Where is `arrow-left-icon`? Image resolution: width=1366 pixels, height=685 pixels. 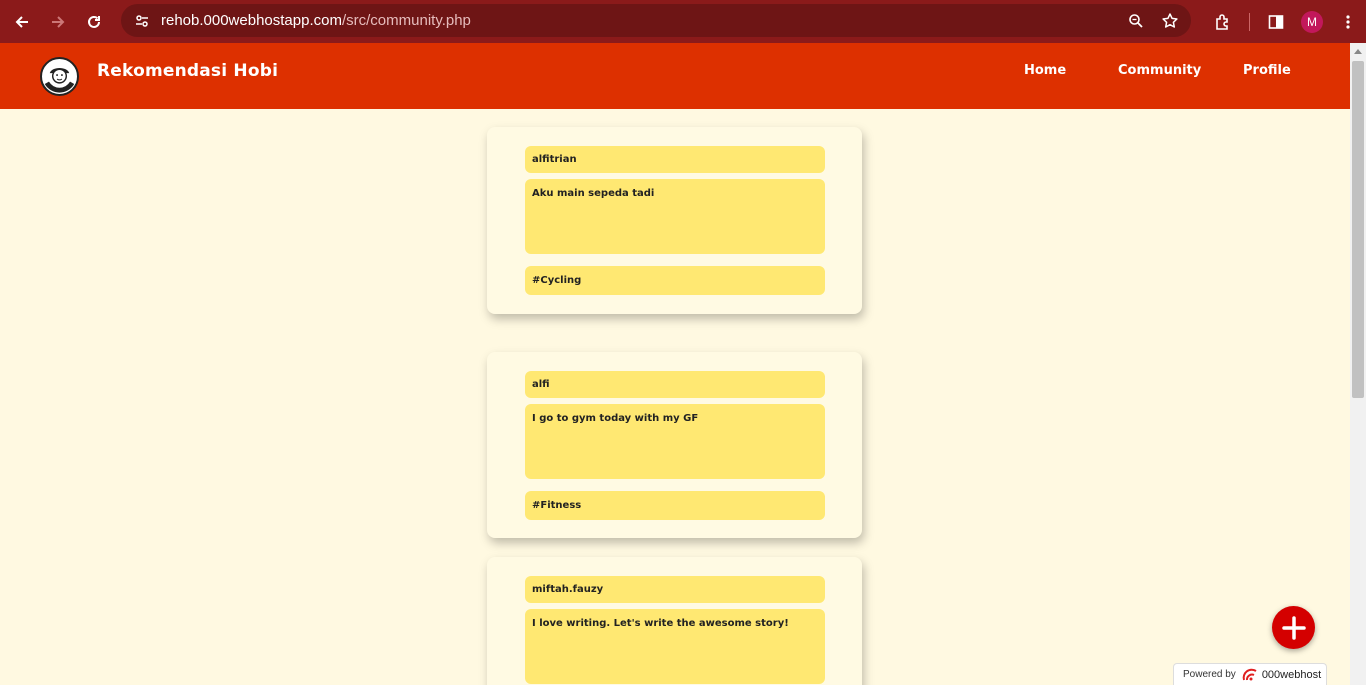
arrow-left-icon is located at coordinates (21, 21).